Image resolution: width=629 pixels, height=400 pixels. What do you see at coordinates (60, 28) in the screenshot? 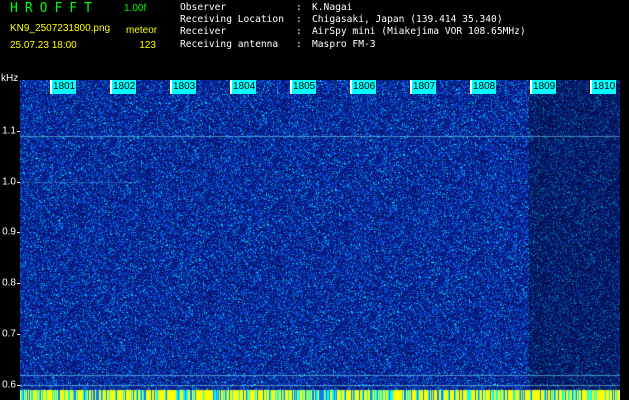
I see `filename-label: KN9_2507231800.png` at bounding box center [60, 28].